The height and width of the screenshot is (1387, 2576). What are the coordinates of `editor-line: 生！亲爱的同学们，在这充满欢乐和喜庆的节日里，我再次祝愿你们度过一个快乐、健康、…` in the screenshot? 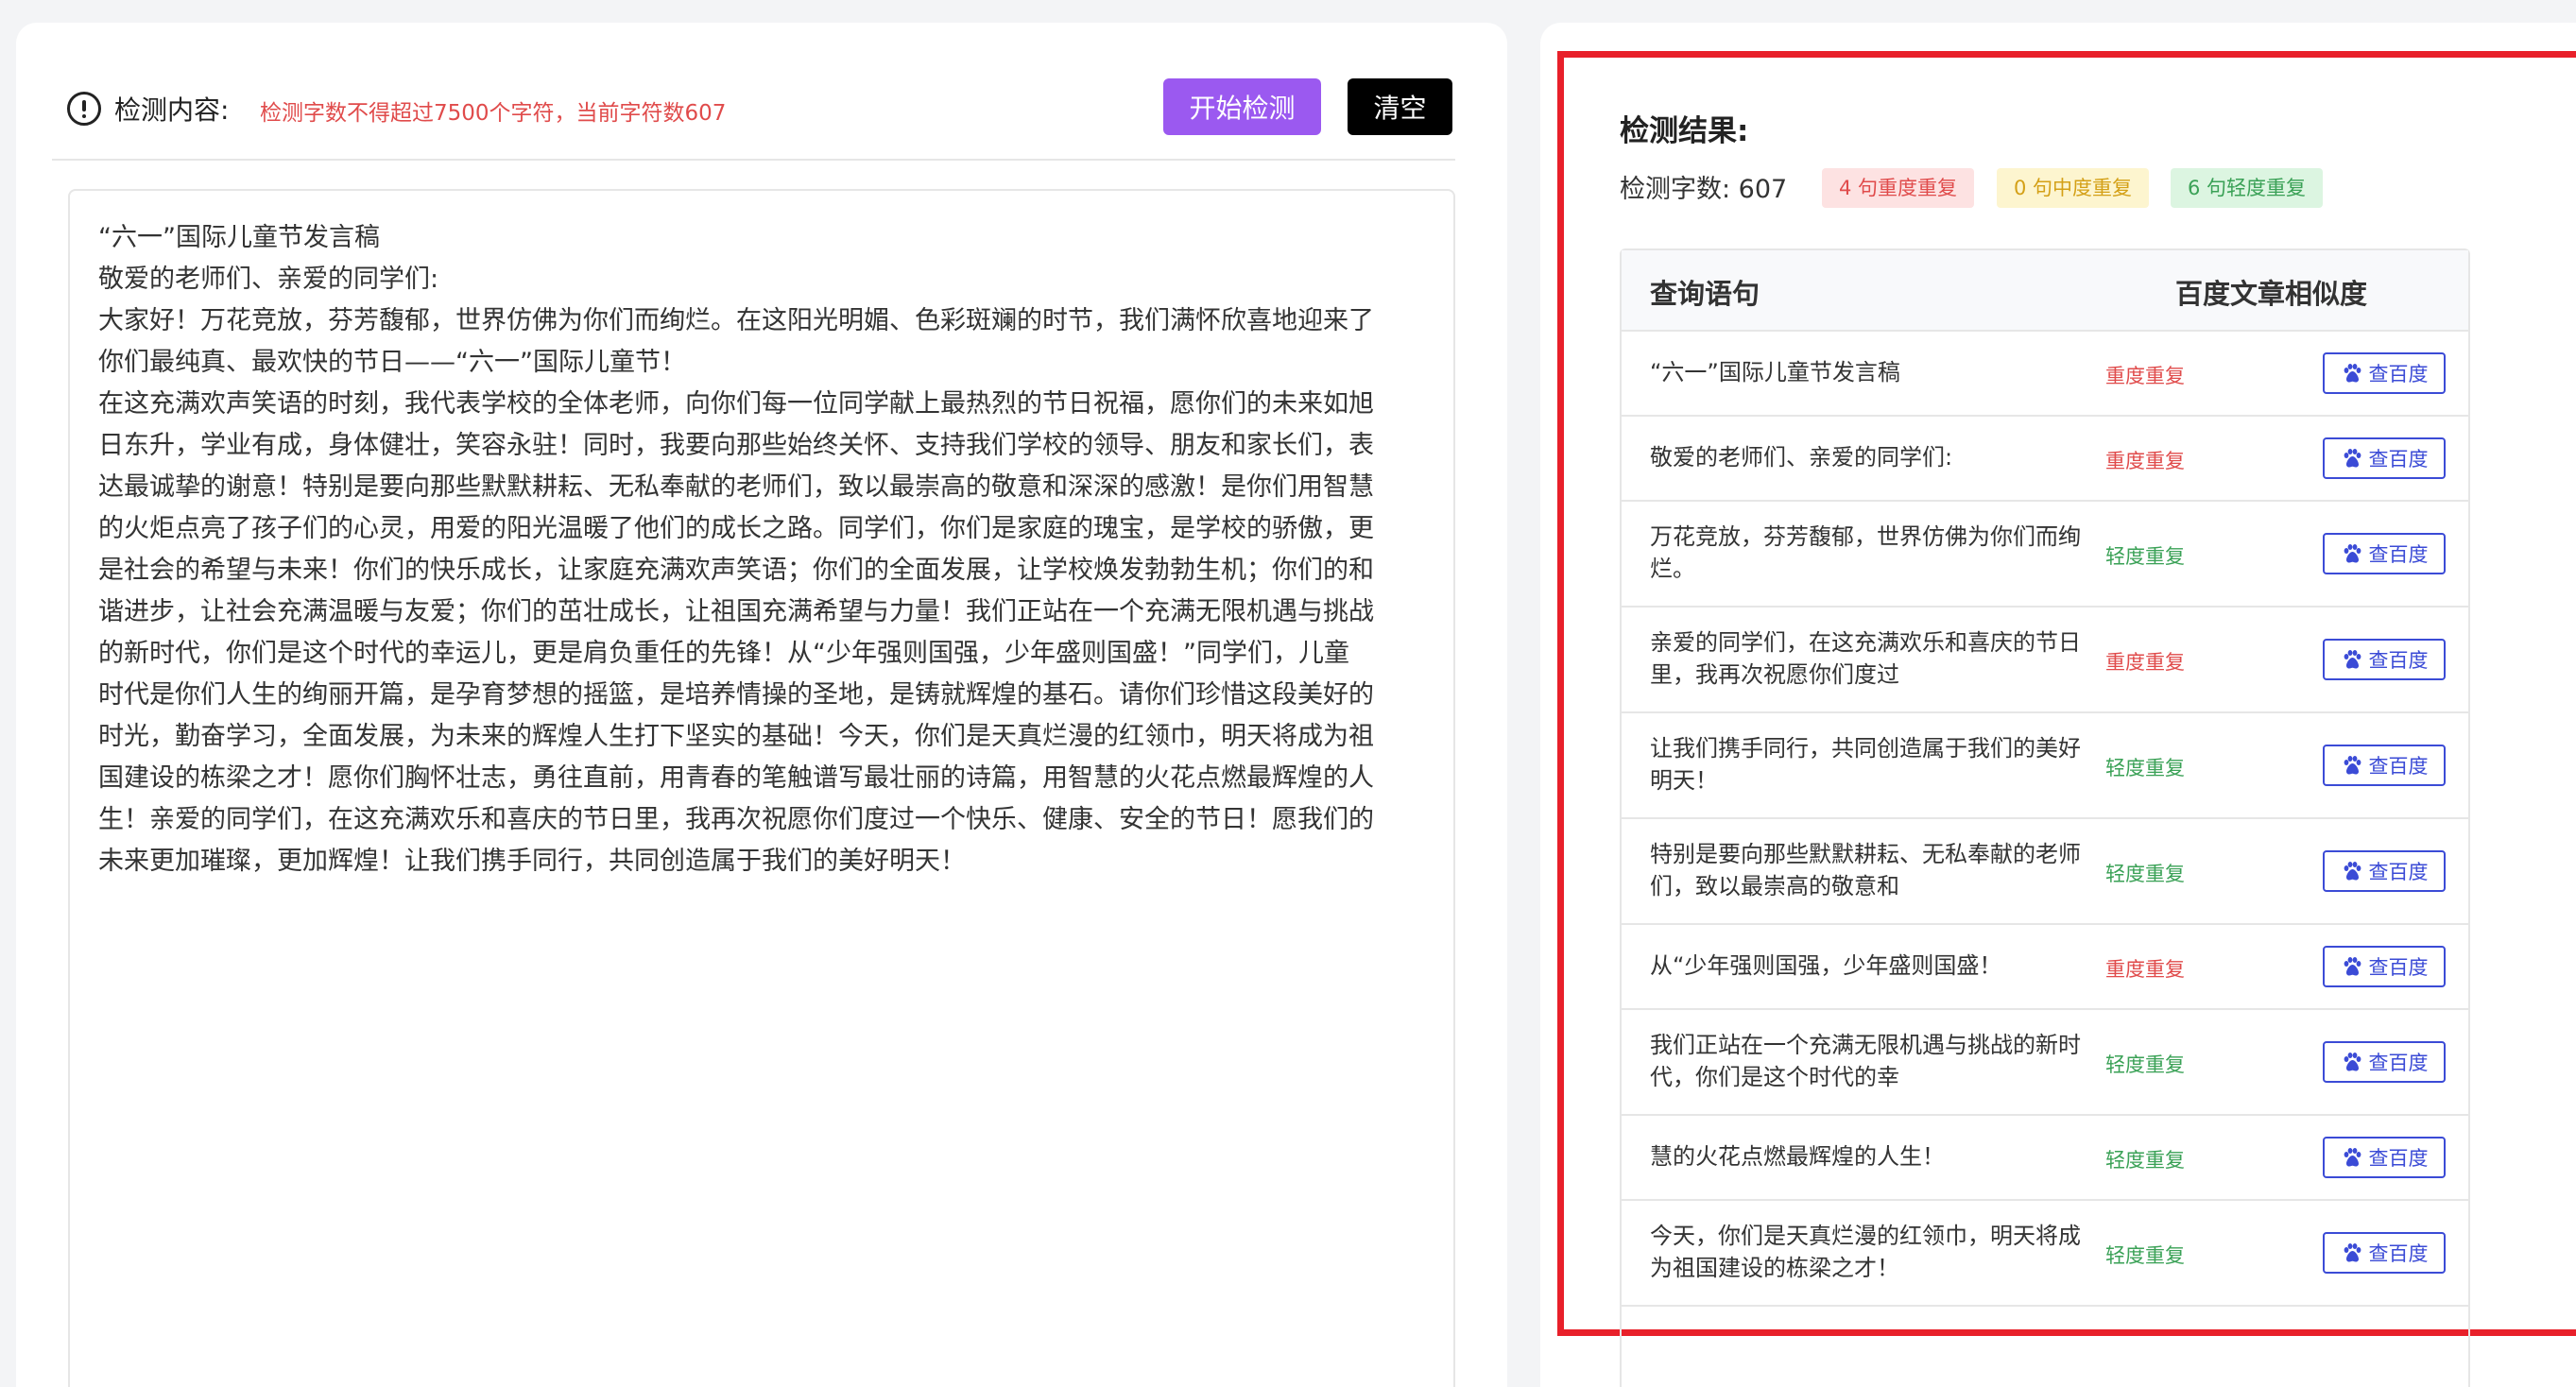 It's located at (736, 819).